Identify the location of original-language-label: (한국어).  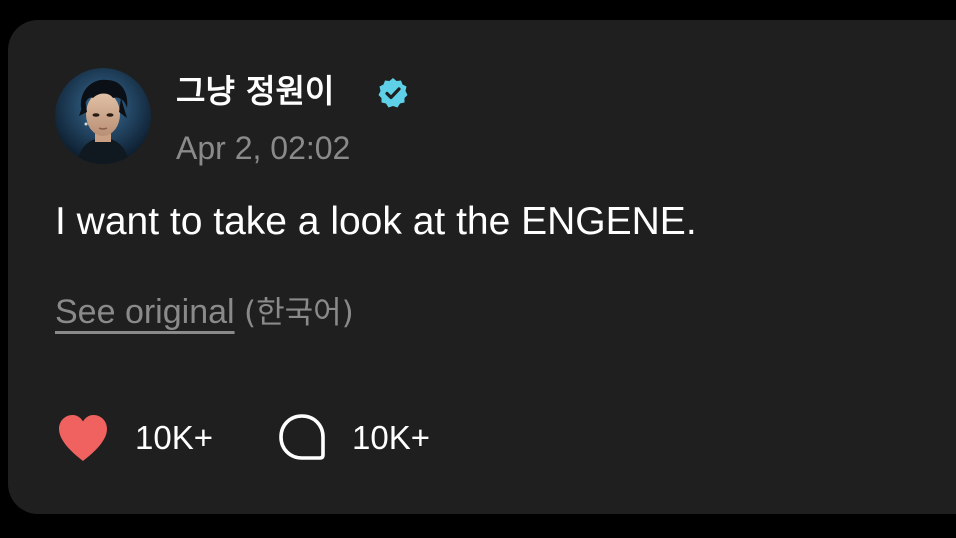
(299, 313).